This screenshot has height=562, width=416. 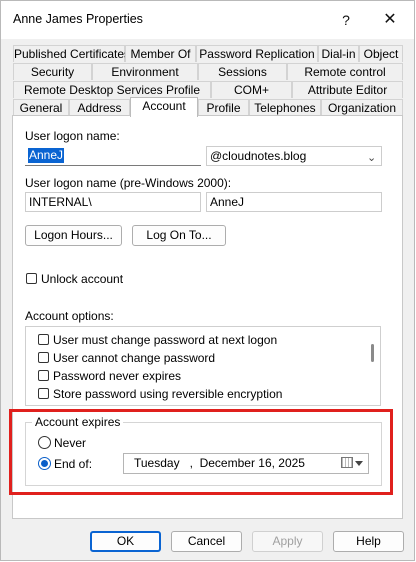 What do you see at coordinates (125, 541) in the screenshot?
I see `ok-button: OK` at bounding box center [125, 541].